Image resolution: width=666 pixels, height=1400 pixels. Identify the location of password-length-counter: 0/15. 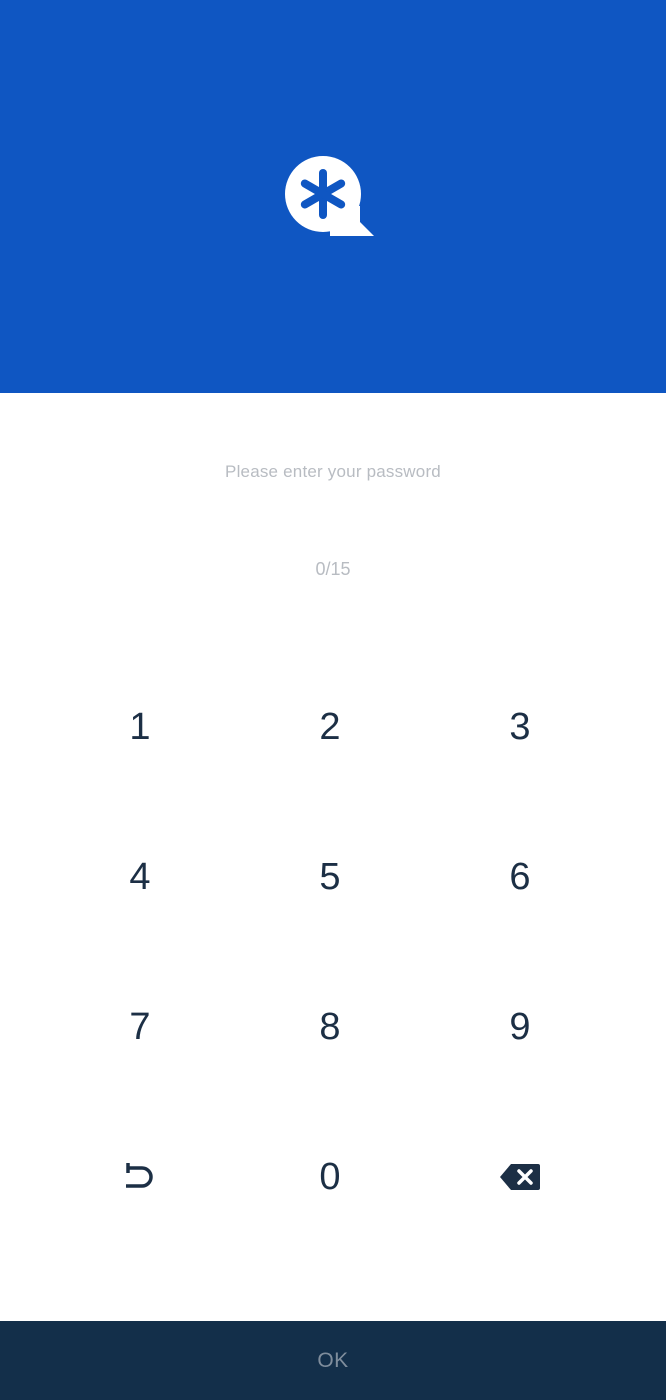
(333, 569).